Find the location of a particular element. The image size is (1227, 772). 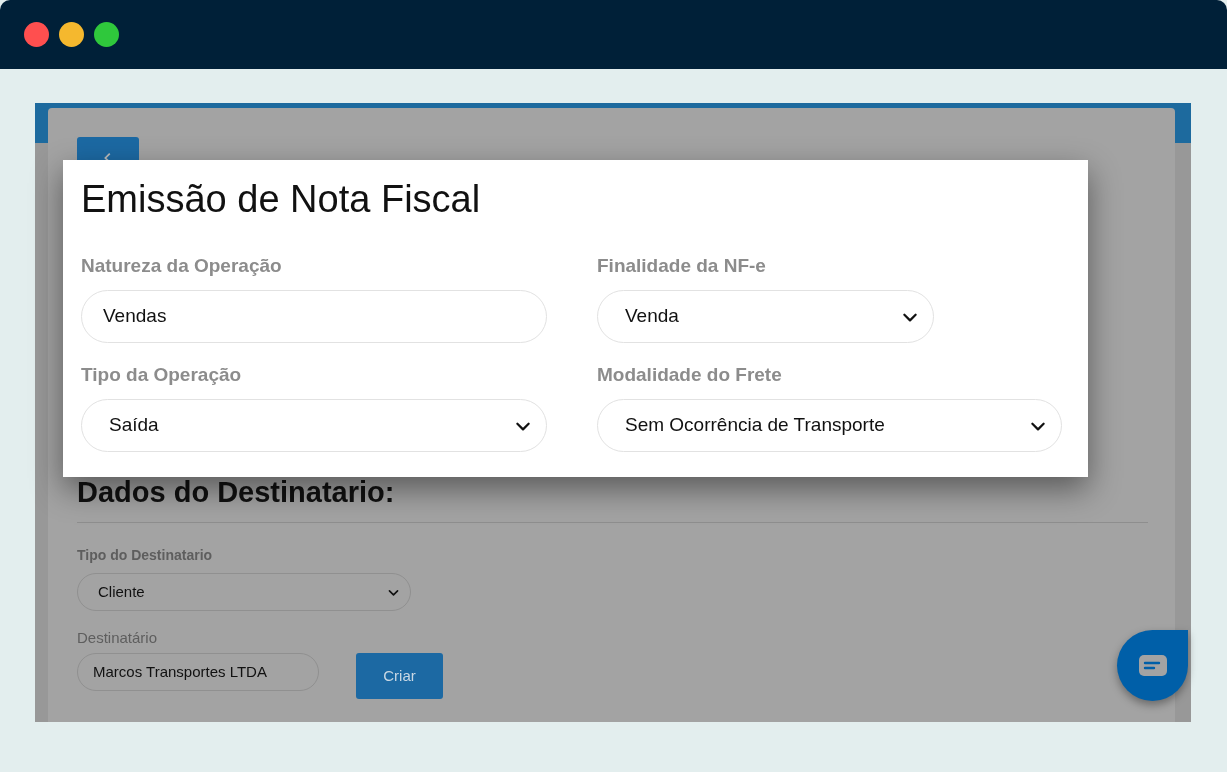

field-label: Natureza da Operação is located at coordinates (182, 266).